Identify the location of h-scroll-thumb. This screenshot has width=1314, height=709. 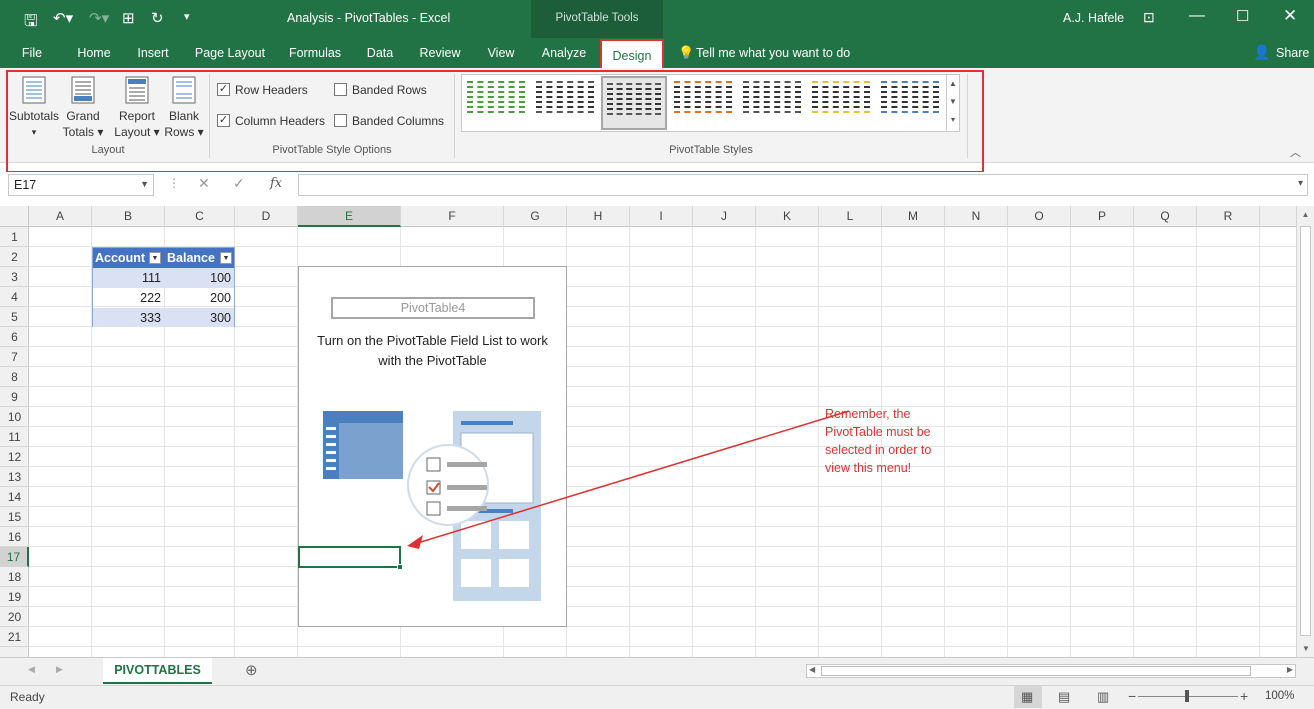
(1036, 671).